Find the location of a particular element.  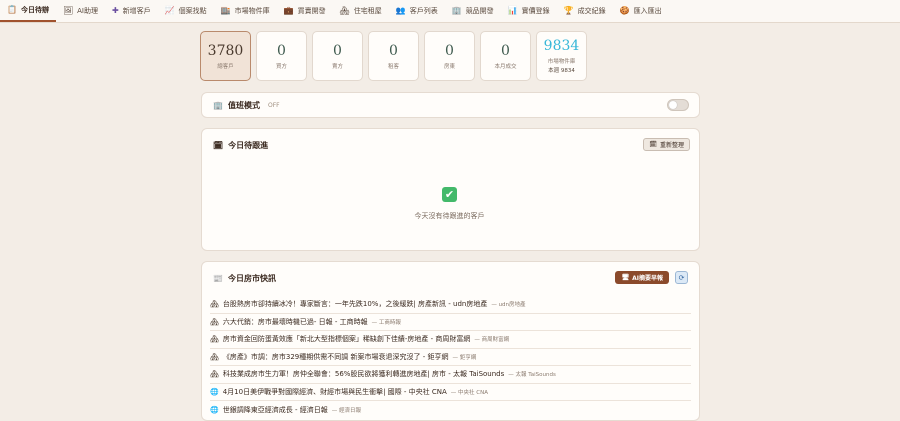

nav-tab-today-todo: 📋 今日待辦 is located at coordinates (28, 11).